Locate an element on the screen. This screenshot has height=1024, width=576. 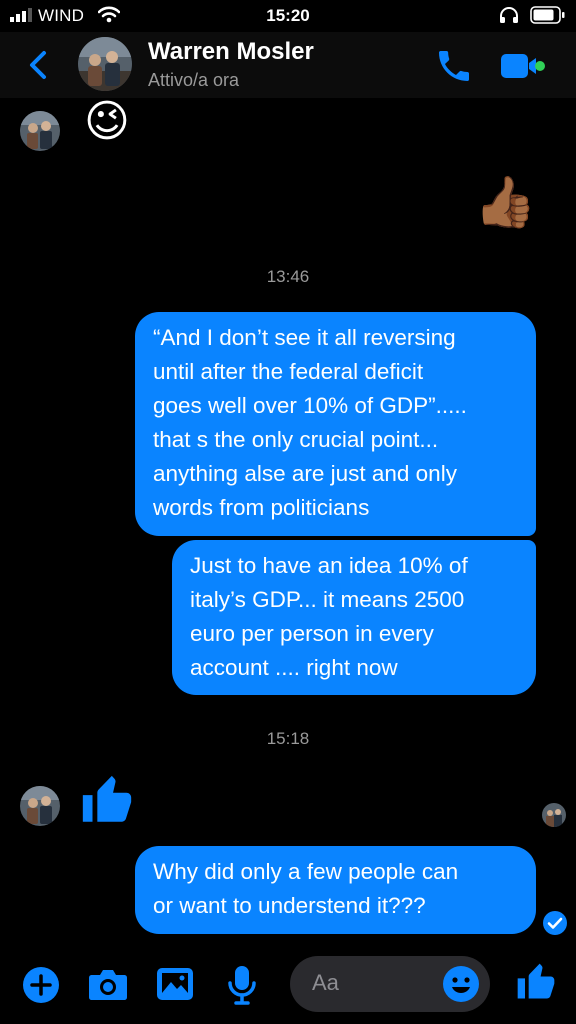
presence-status: Attivo/a ora is located at coordinates (194, 80).